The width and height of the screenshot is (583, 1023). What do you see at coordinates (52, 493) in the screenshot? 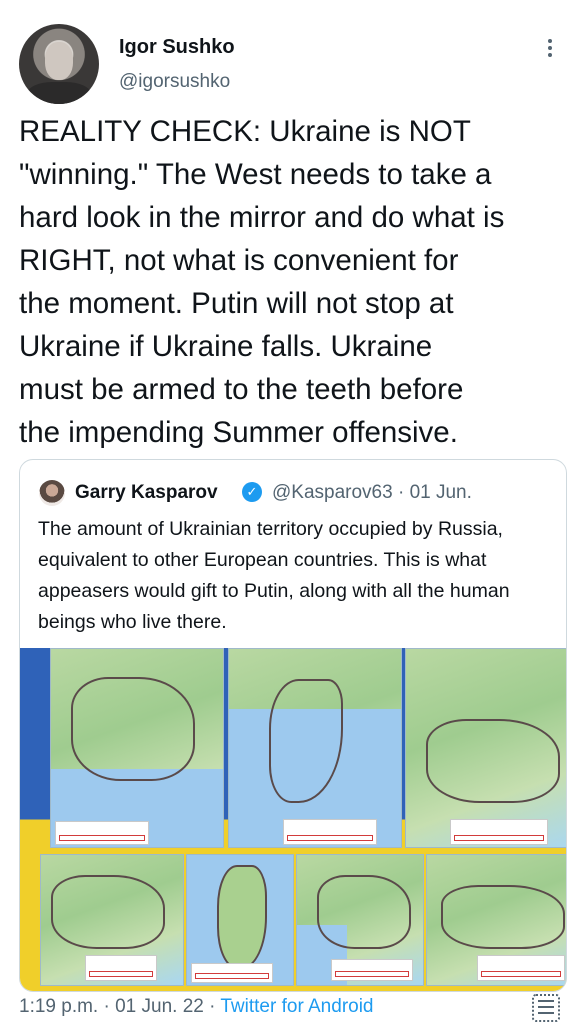
I see `quoted-author-avatar` at bounding box center [52, 493].